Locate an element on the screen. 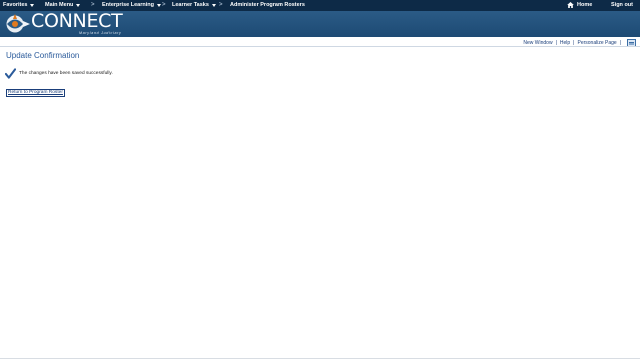 Image resolution: width=640 pixels, height=360 pixels. current-page-label: Administer Program Rosters is located at coordinates (267, 5).